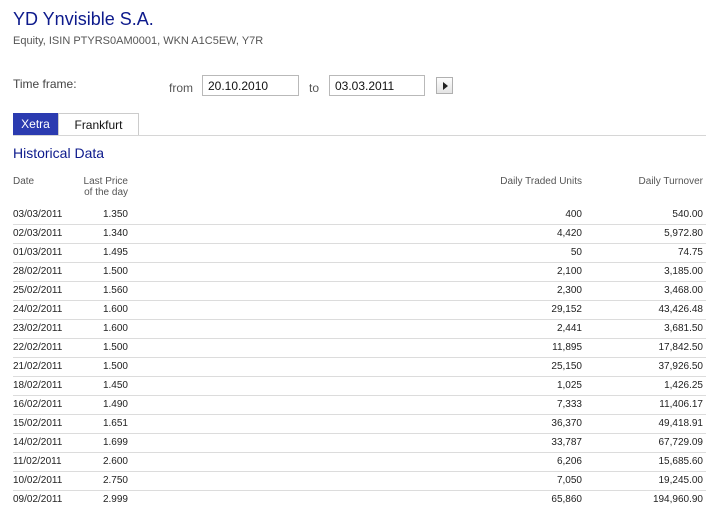 The width and height of the screenshot is (719, 527). What do you see at coordinates (569, 461) in the screenshot?
I see `cell-daily-traded-units: 6,206` at bounding box center [569, 461].